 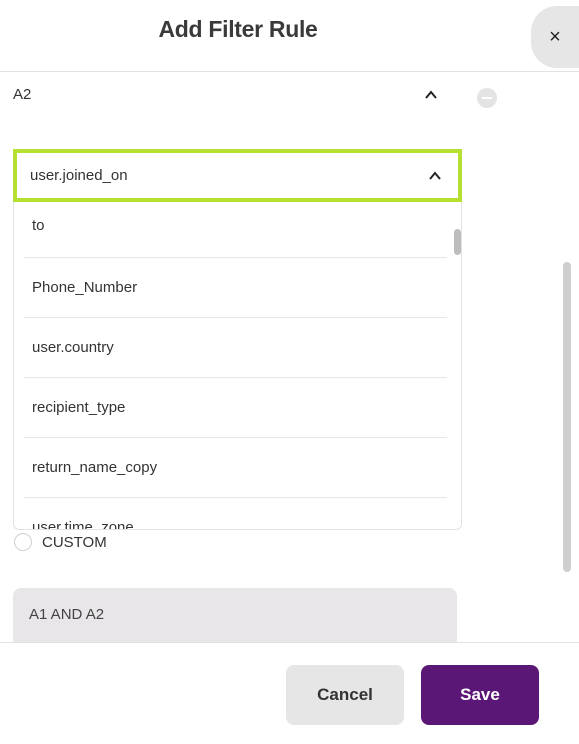 I want to click on modal-footer: Cancel Save, so click(x=289, y=693).